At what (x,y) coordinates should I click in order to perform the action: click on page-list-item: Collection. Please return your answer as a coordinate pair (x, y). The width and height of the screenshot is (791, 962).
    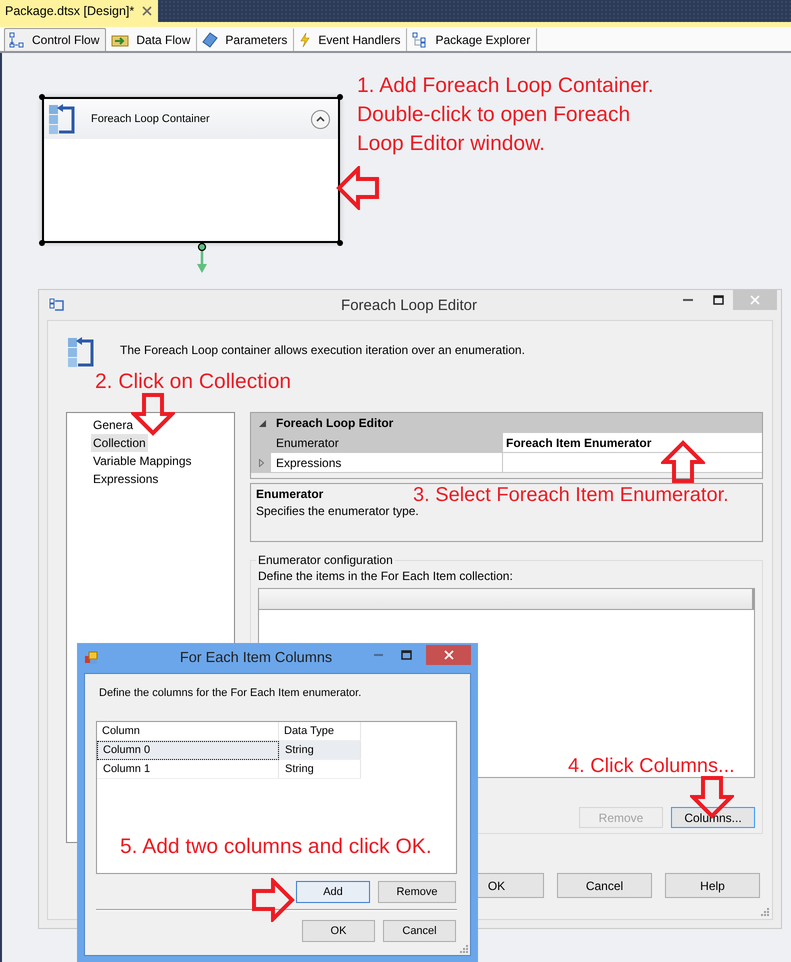
    Looking at the image, I should click on (119, 443).